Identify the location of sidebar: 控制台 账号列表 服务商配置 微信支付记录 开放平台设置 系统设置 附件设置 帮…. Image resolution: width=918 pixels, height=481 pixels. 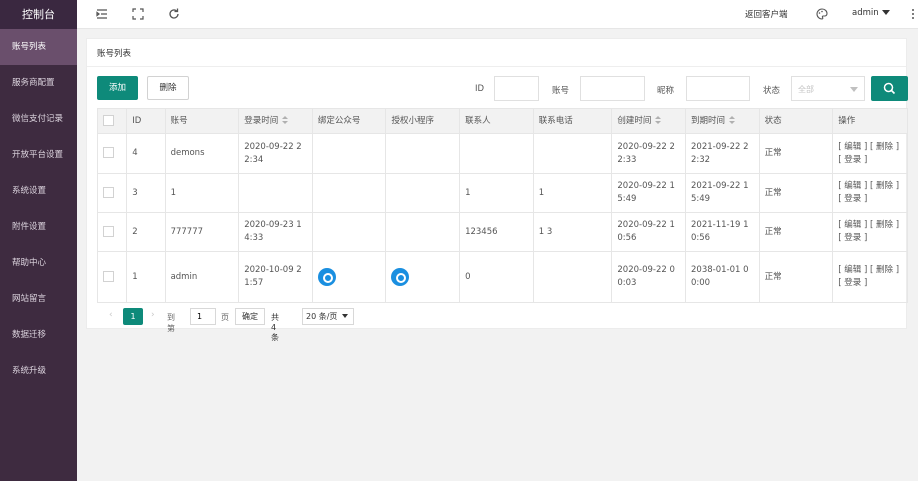
(38, 240).